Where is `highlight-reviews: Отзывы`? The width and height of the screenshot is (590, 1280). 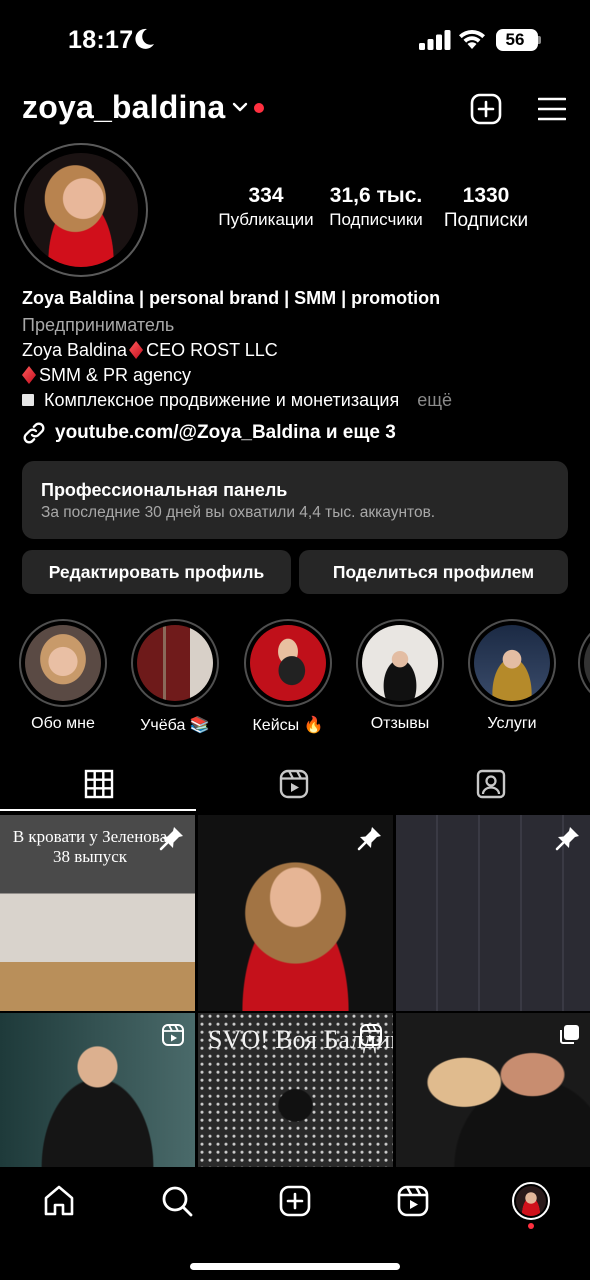
highlight-reviews: Отзывы is located at coordinates (400, 676).